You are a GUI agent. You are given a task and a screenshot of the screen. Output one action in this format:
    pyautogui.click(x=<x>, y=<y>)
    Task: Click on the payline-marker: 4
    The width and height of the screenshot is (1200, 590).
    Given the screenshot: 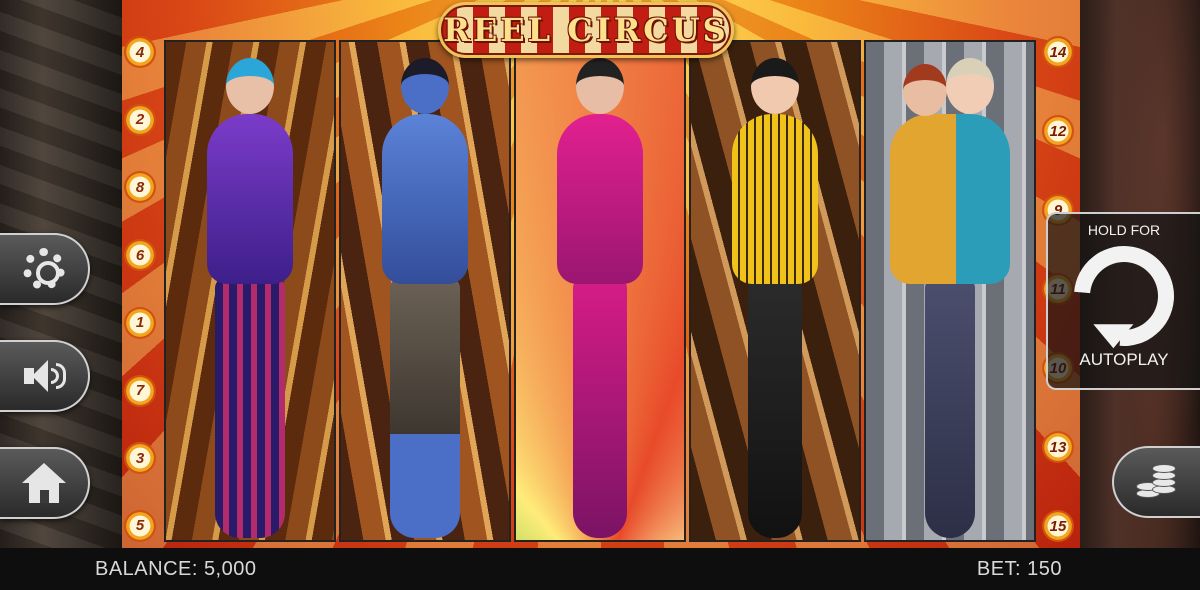 What is the action you would take?
    pyautogui.click(x=140, y=52)
    